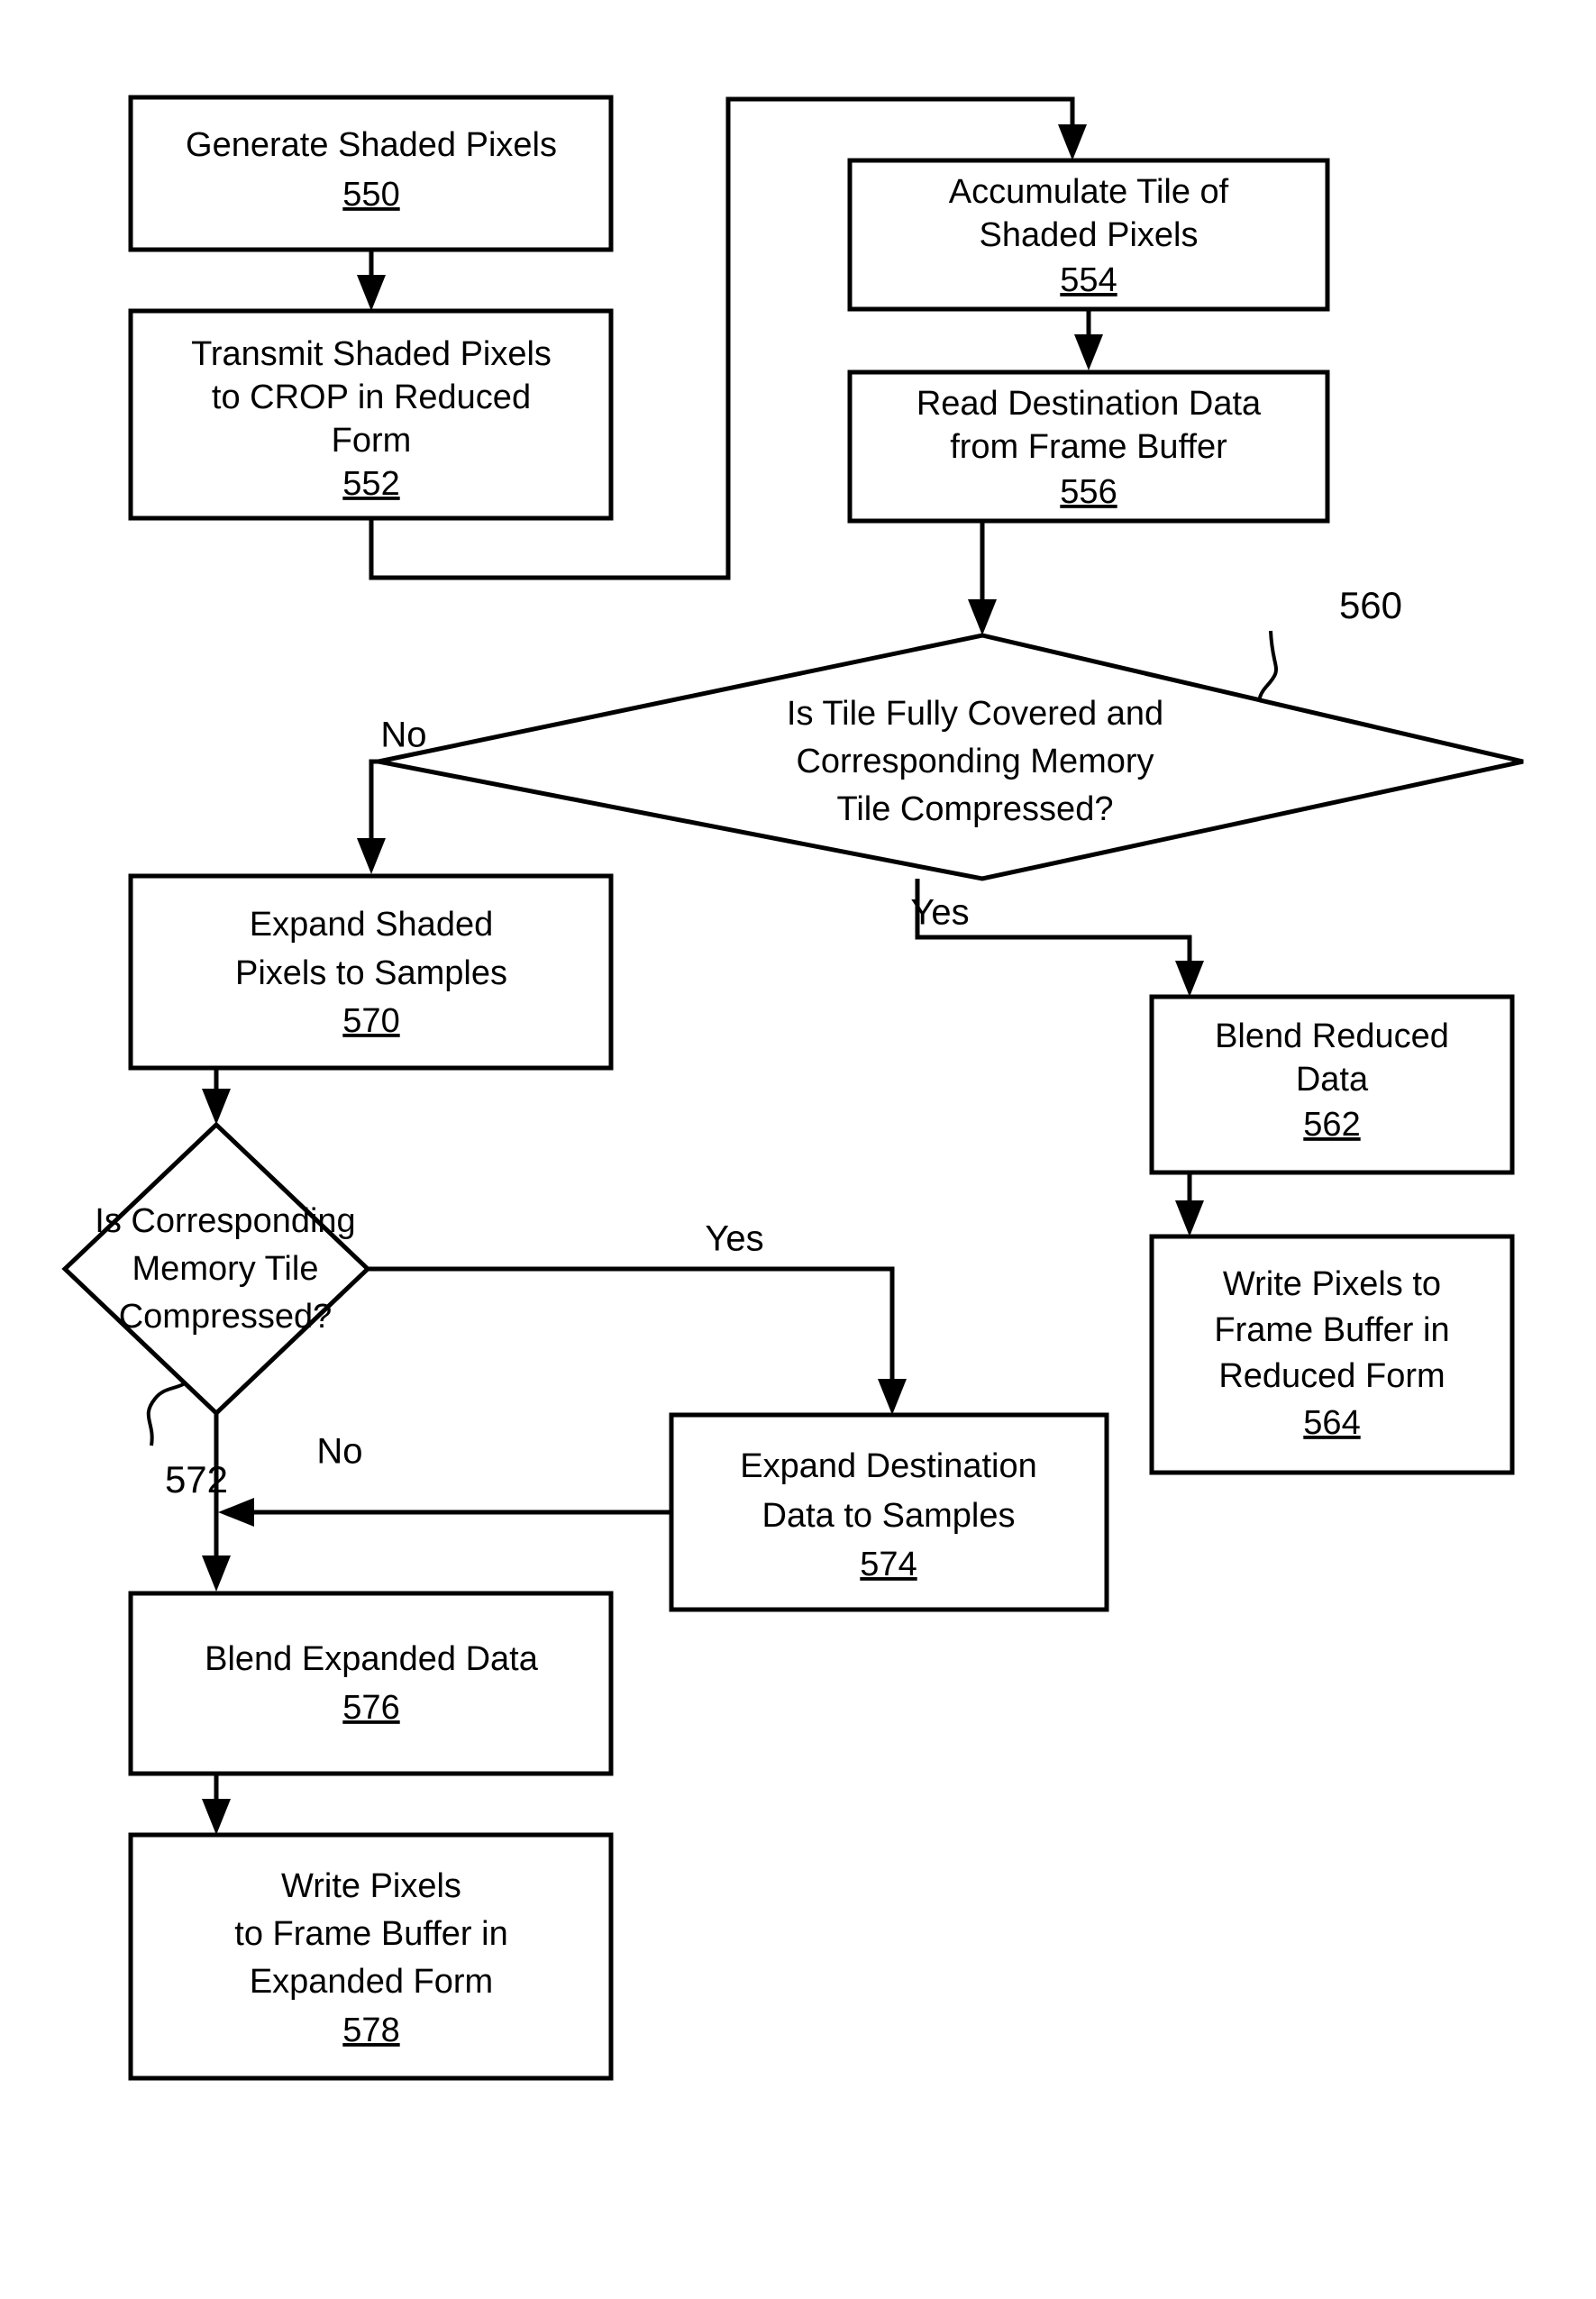 This screenshot has height=2299, width=1596. Describe the element at coordinates (371, 398) in the screenshot. I see `node-552-line-1: to CROP in Reduced` at that location.